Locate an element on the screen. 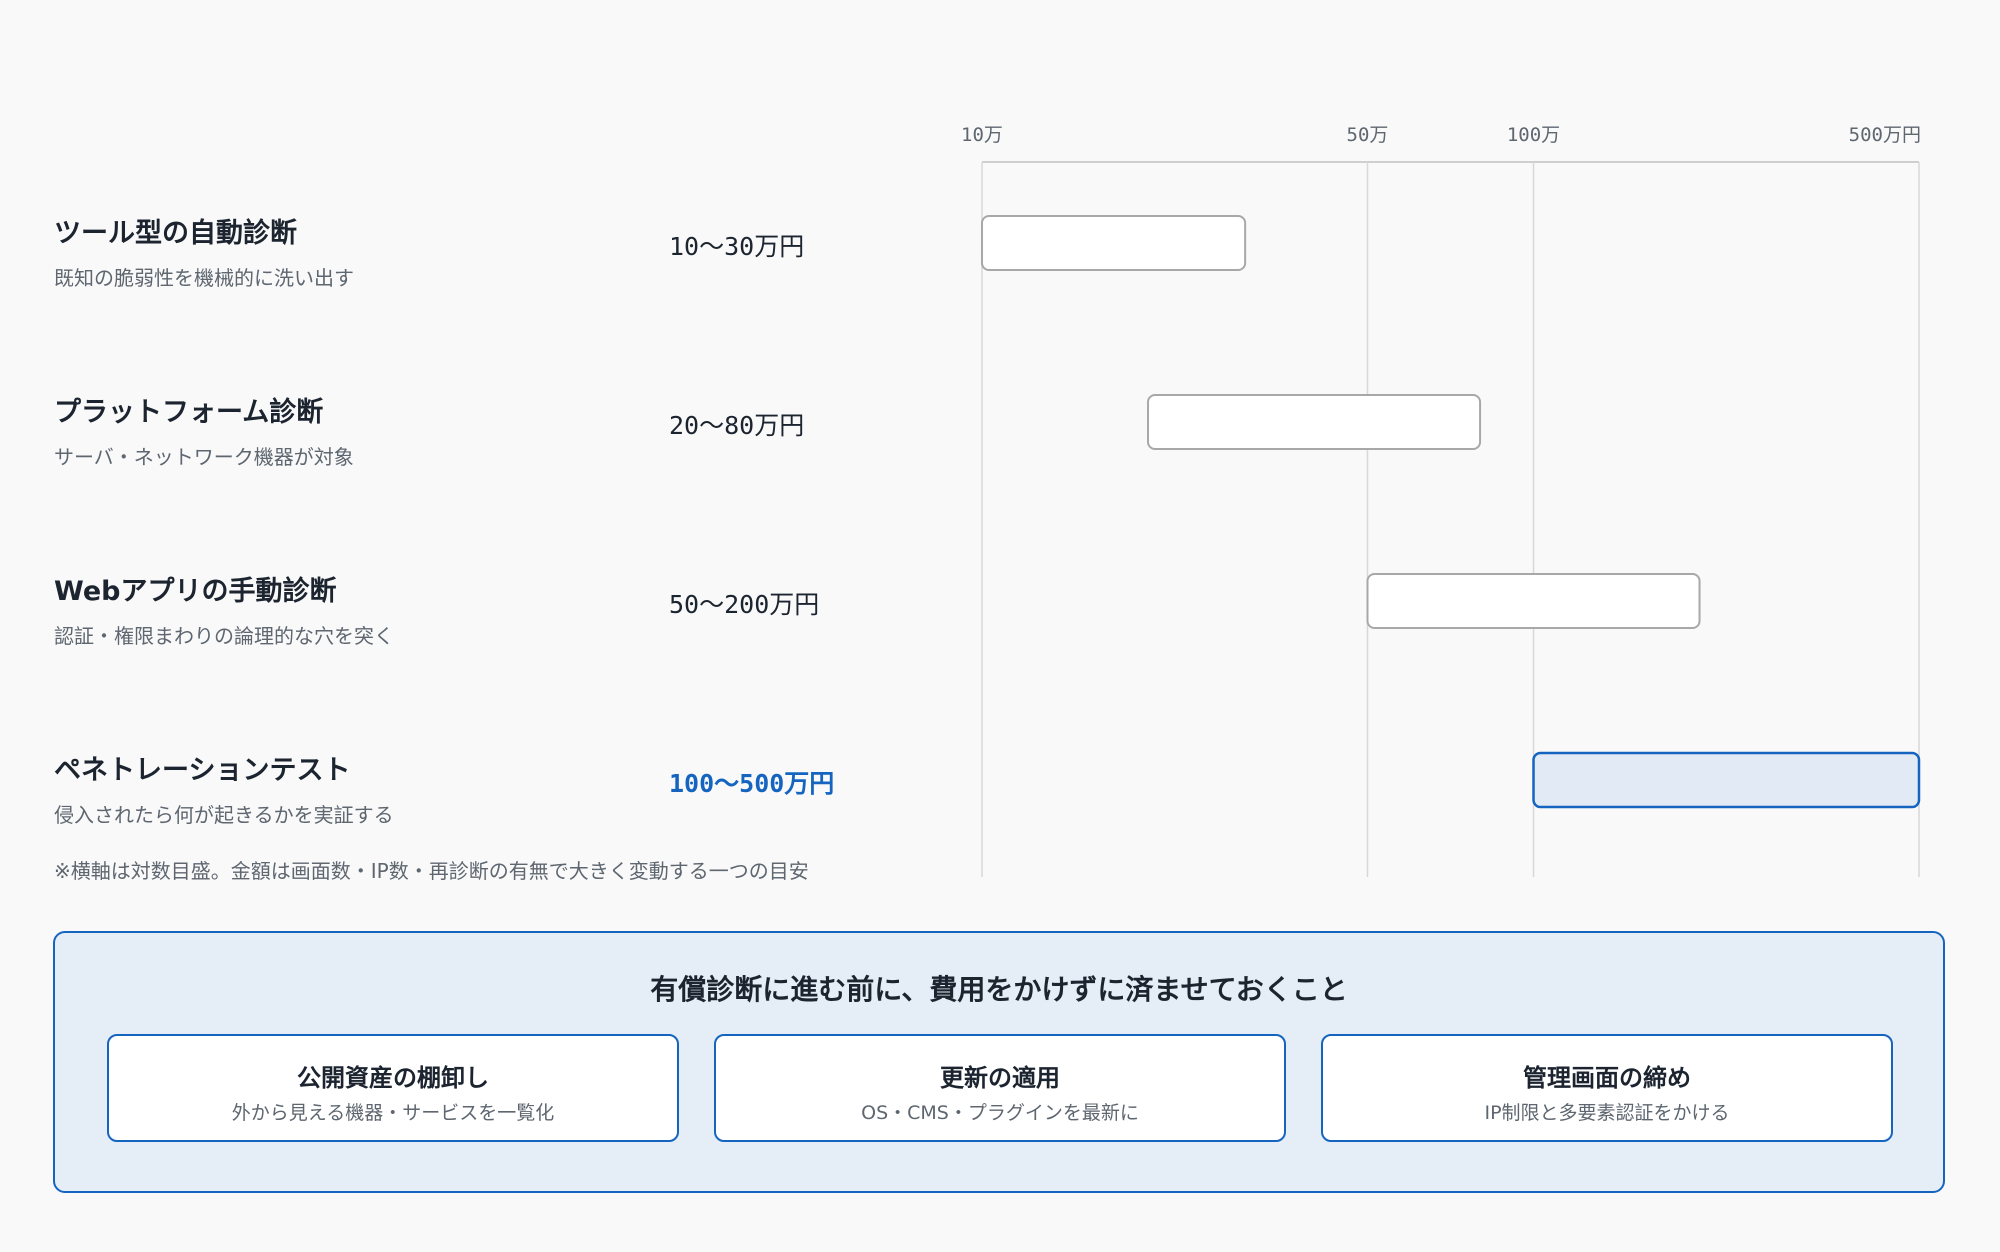  card-subtitle: OS・CMS・プラグインを最新に is located at coordinates (1000, 1113).